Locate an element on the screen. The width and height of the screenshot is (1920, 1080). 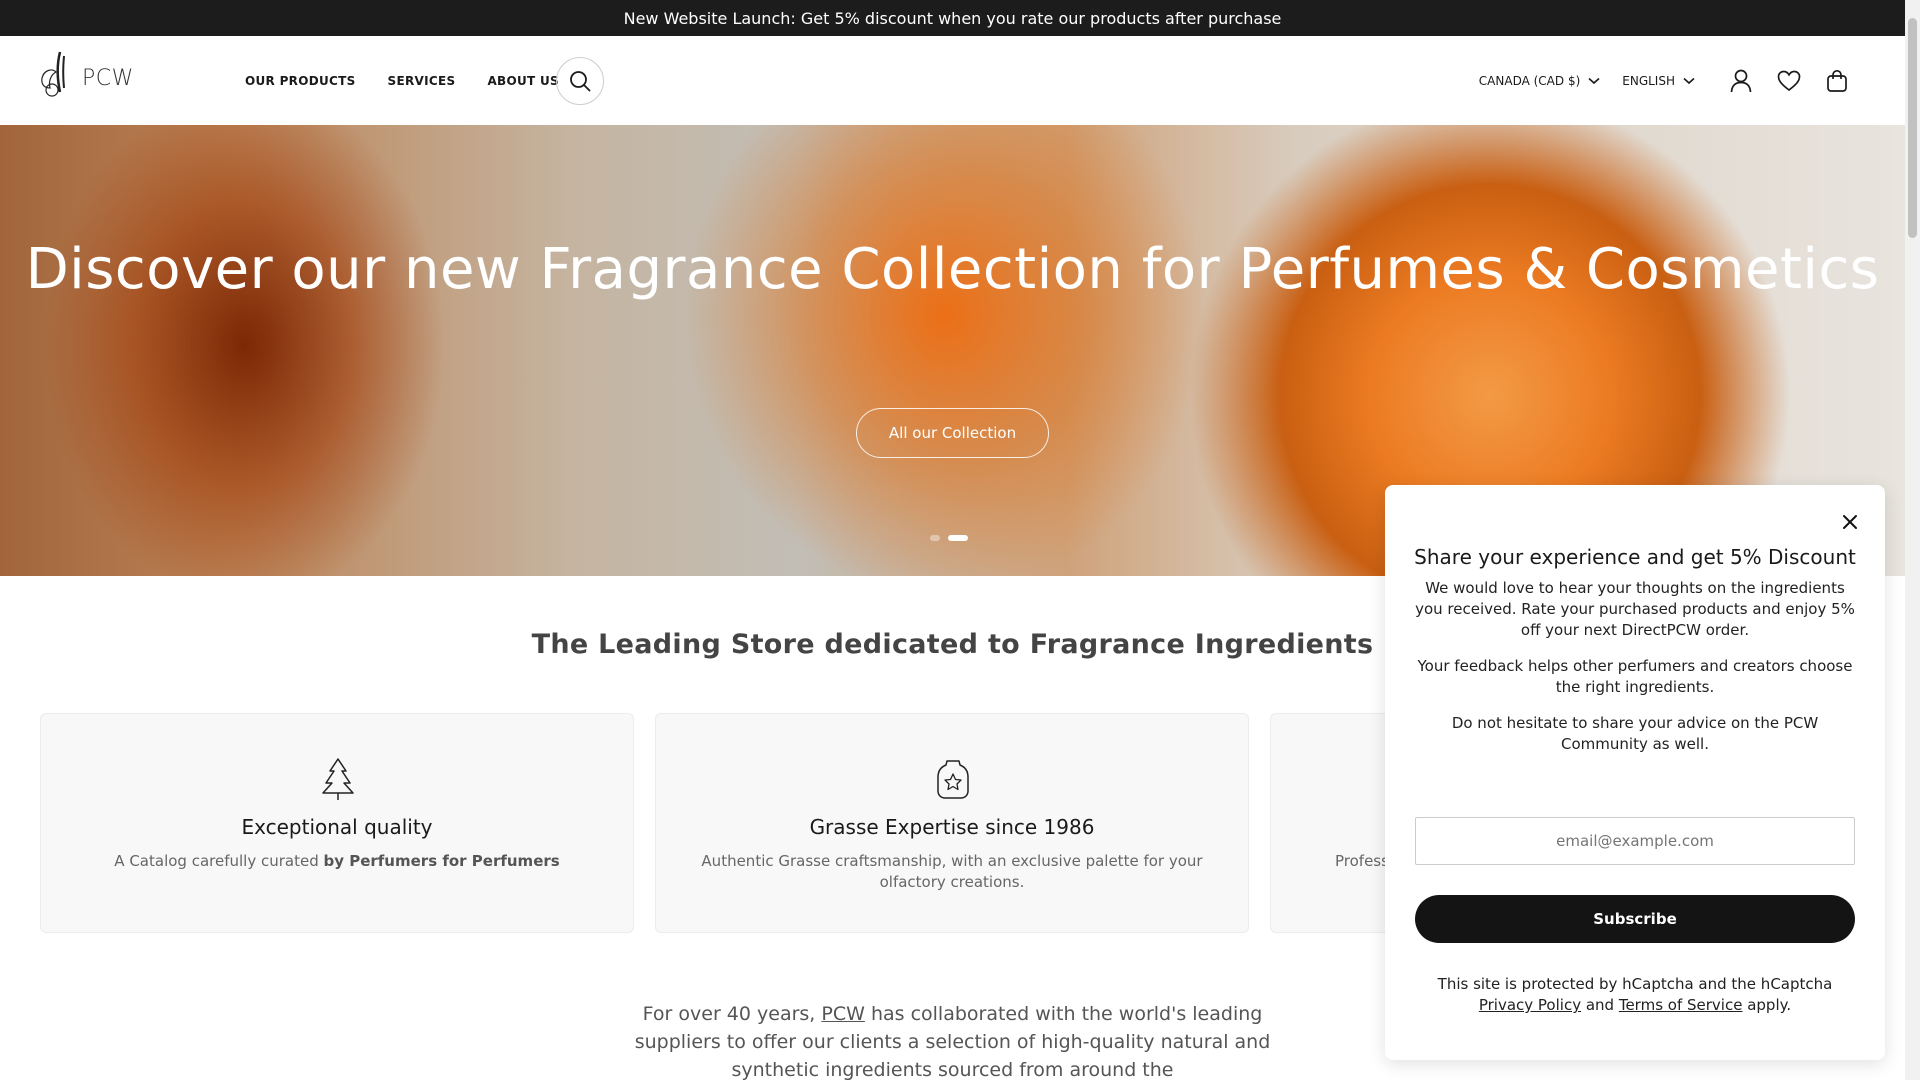
search-button is located at coordinates (580, 81).